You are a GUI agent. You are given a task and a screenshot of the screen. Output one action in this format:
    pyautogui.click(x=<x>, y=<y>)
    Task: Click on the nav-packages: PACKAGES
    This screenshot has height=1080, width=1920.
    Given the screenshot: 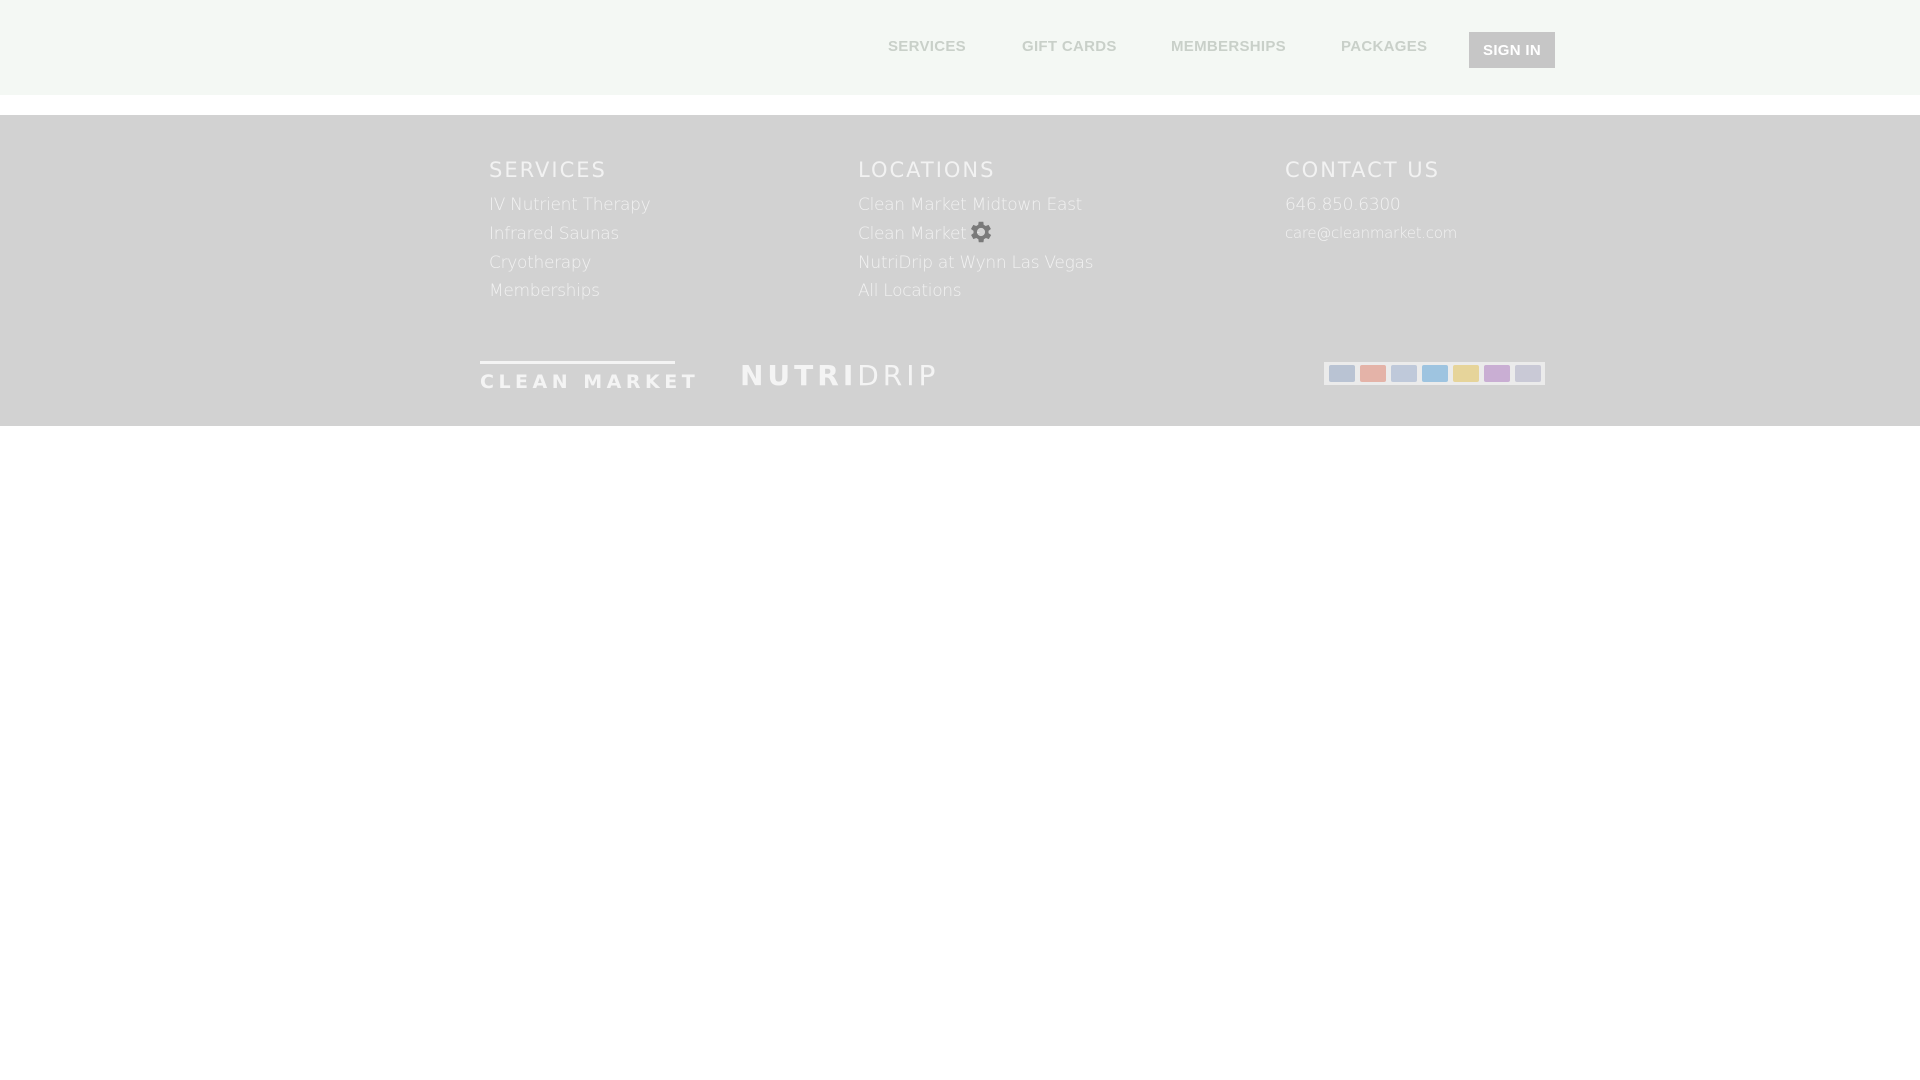 What is the action you would take?
    pyautogui.click(x=1384, y=46)
    